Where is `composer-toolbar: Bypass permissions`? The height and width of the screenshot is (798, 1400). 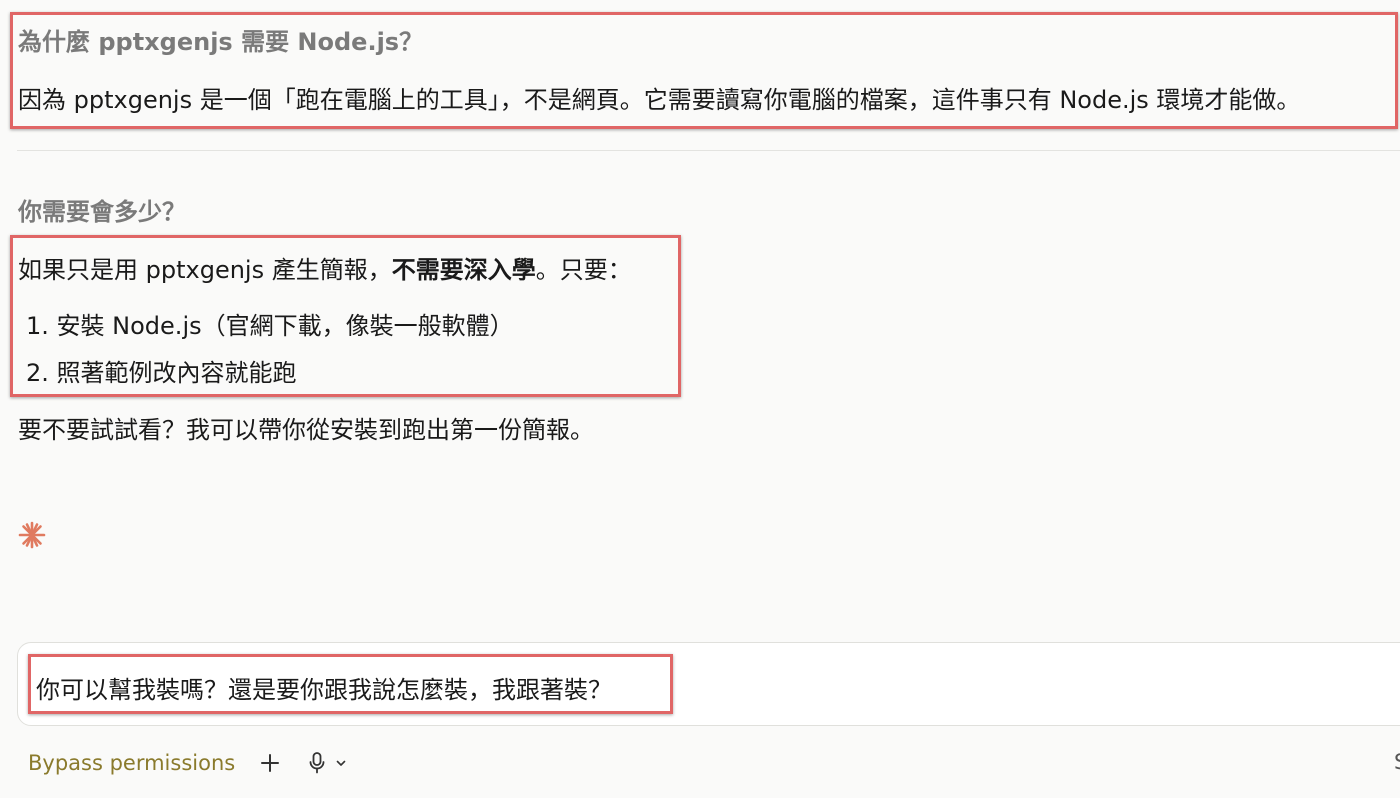 composer-toolbar: Bypass permissions is located at coordinates (187, 763).